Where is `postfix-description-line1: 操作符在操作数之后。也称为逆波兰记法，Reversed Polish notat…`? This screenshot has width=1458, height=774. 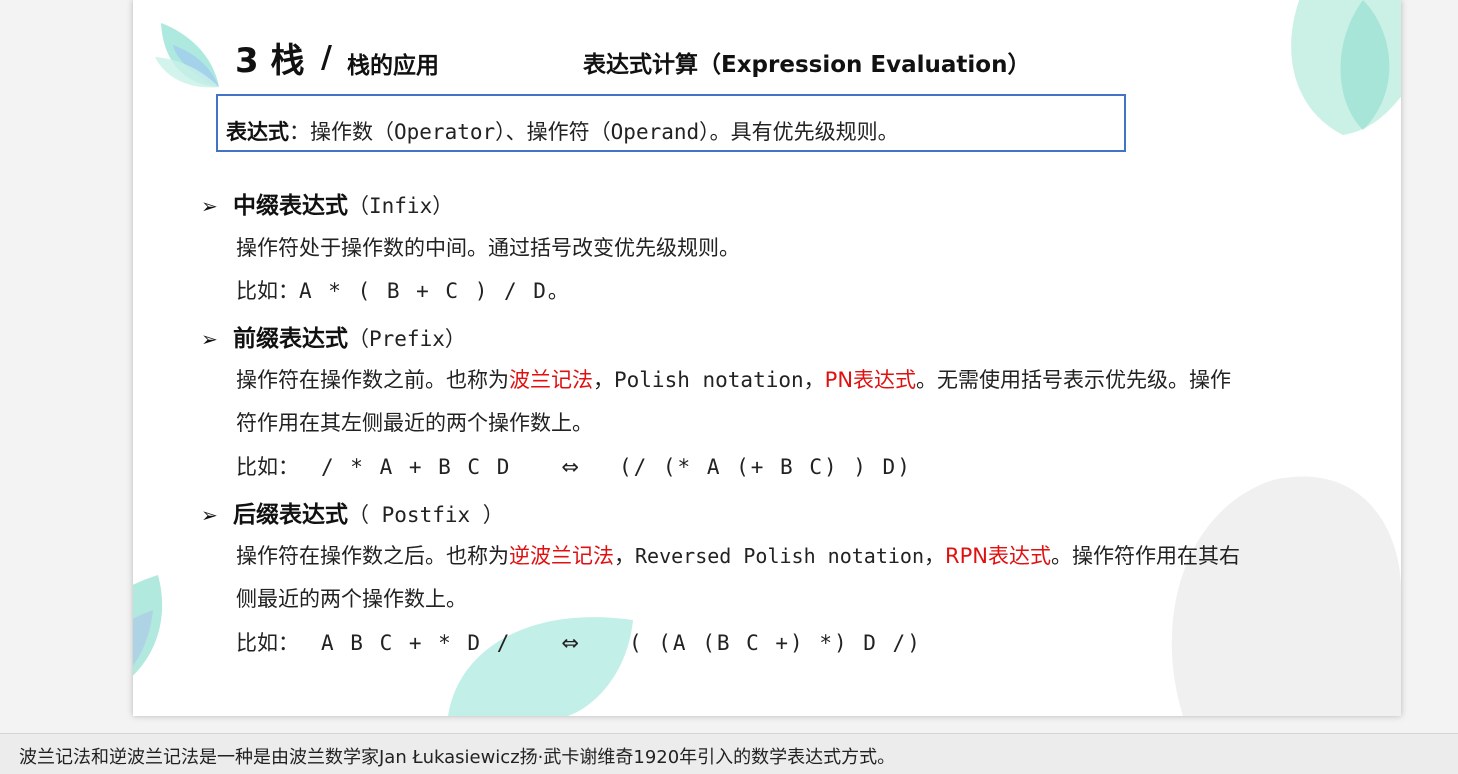
postfix-description-line1: 操作符在操作数之后。也称为逆波兰记法，Reversed Polish notat… is located at coordinates (738, 555).